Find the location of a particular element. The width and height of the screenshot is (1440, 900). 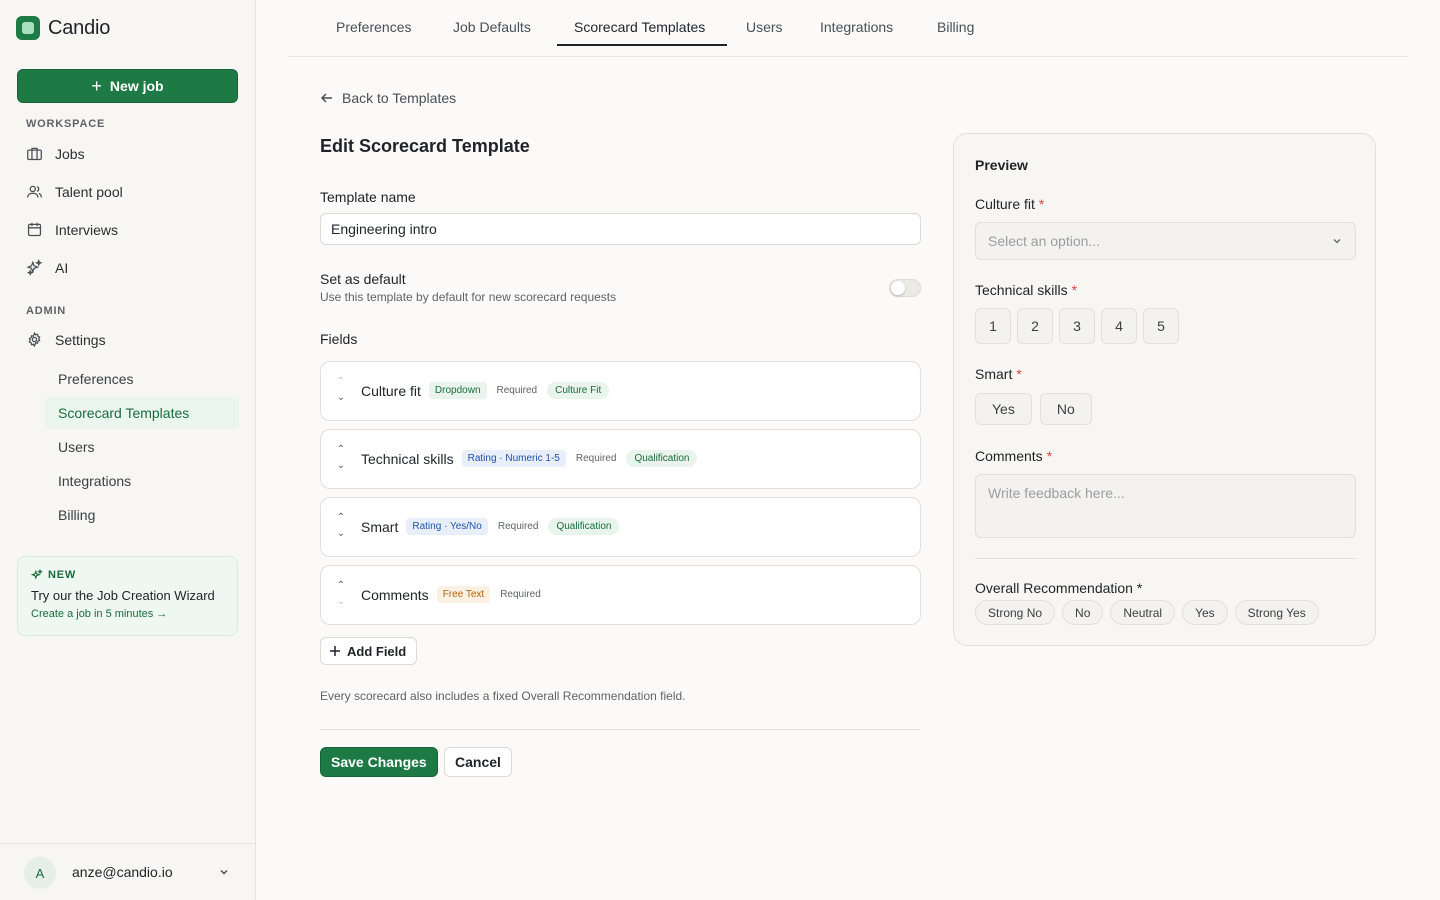

admin-section-label: ADMIN is located at coordinates (46, 311).